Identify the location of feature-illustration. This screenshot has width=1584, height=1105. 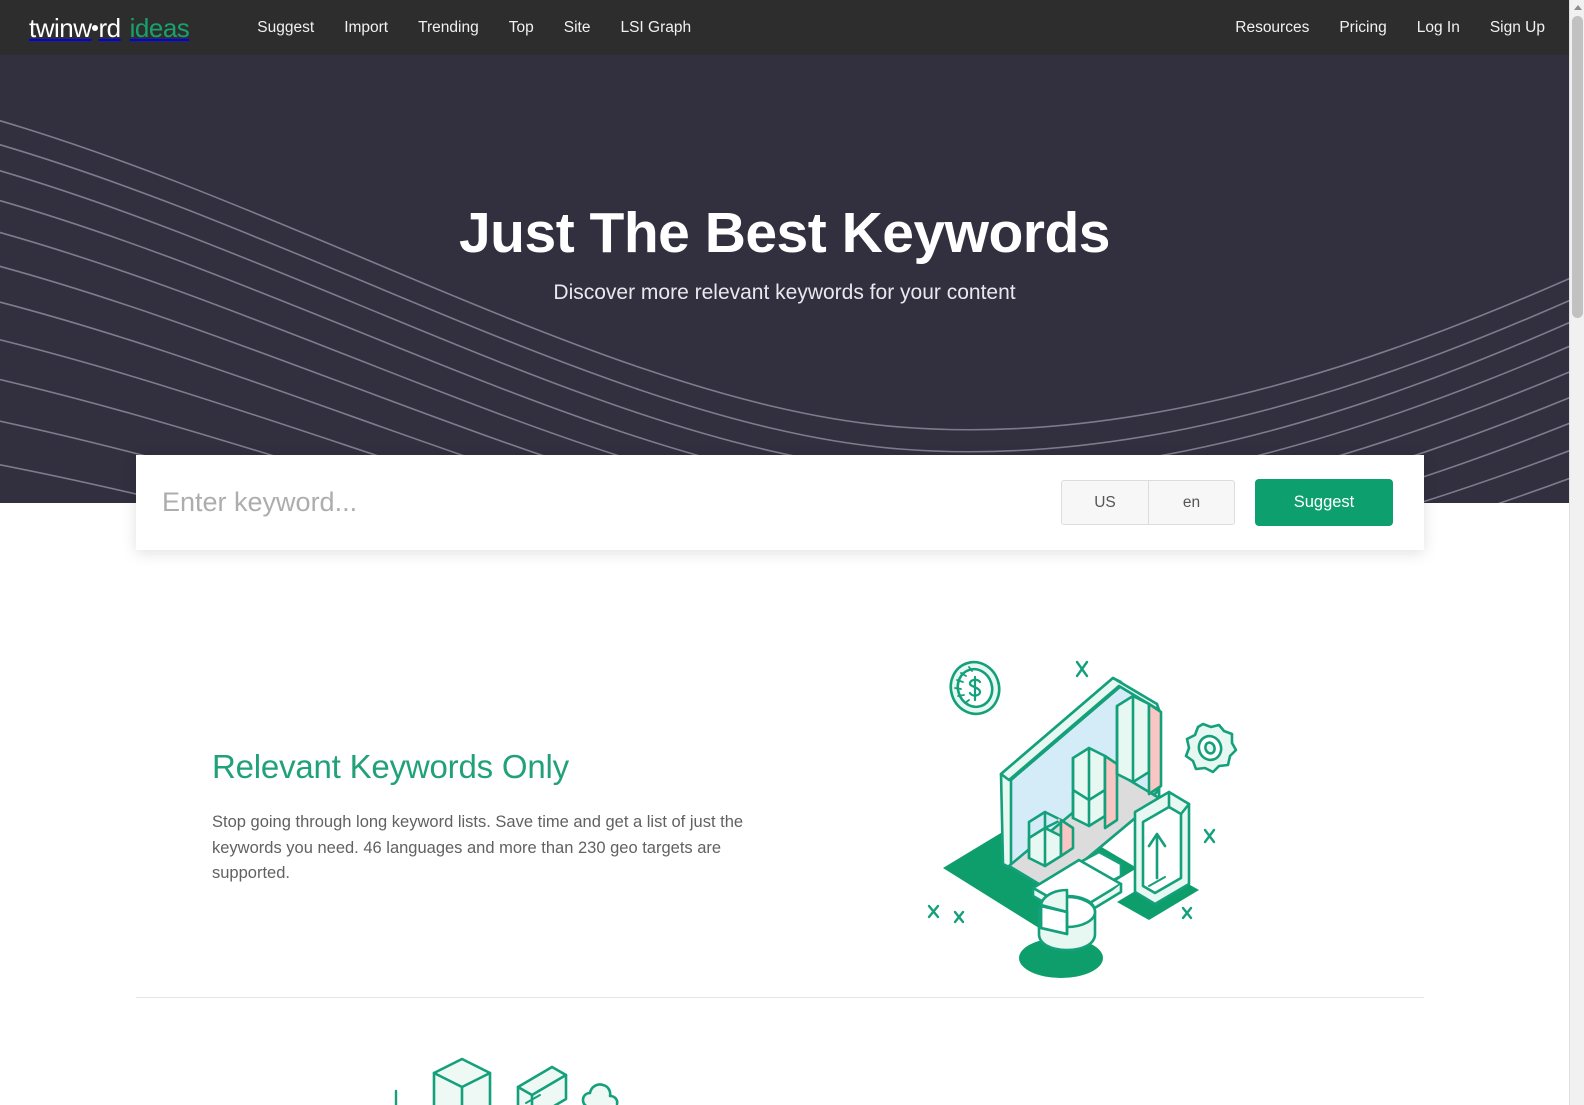
(1091, 810).